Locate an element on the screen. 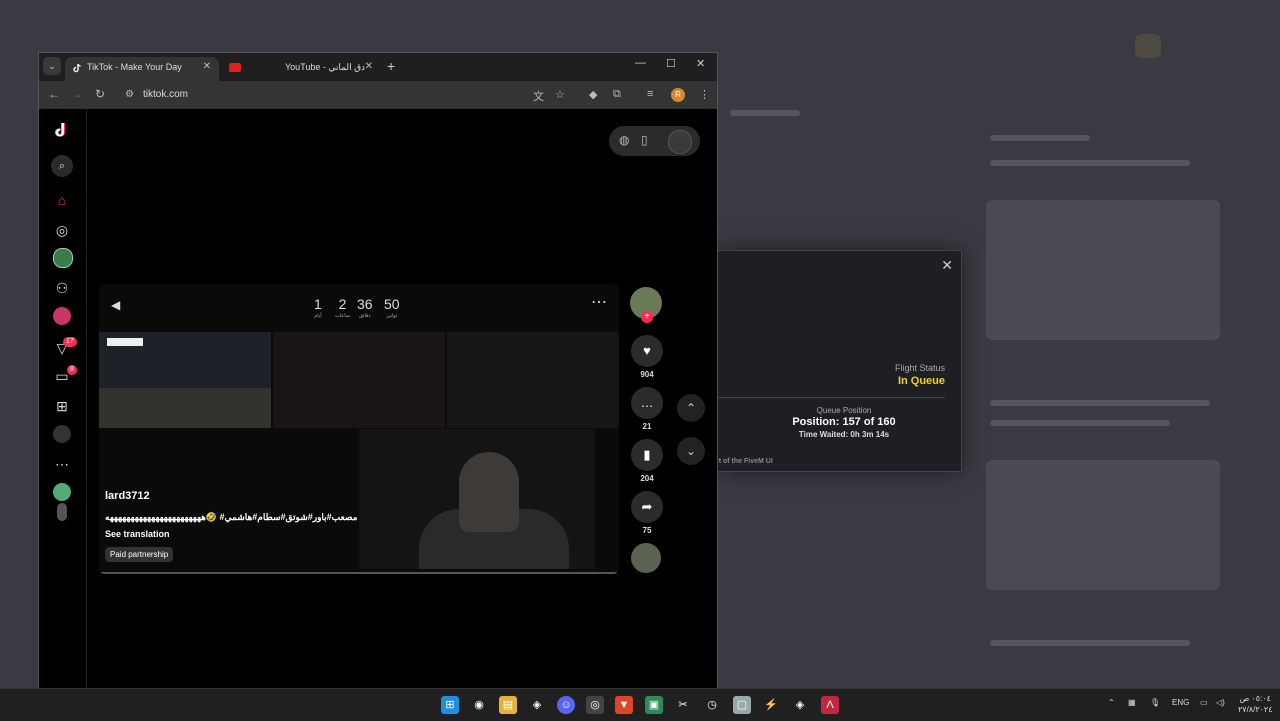 Image resolution: width=1280 pixels, height=721 pixels. language-indicator: ENG is located at coordinates (1180, 702).